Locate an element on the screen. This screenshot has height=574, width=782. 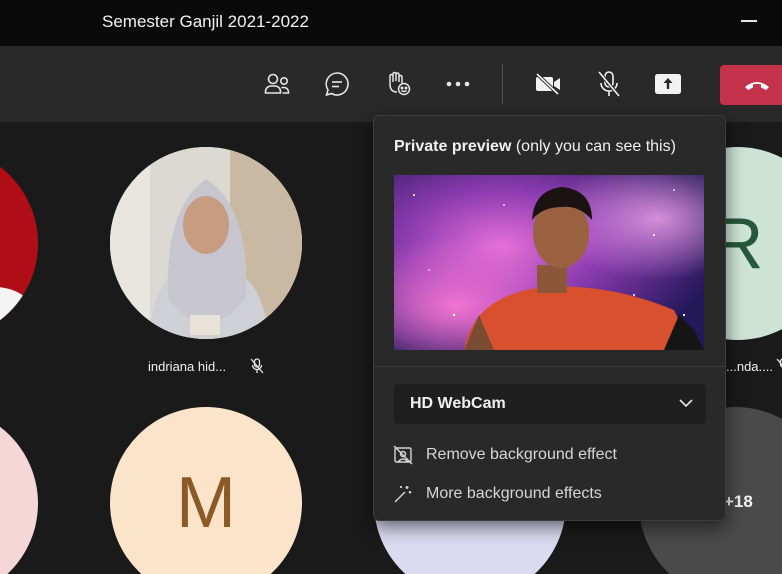
chat-button is located at coordinates (337, 84).